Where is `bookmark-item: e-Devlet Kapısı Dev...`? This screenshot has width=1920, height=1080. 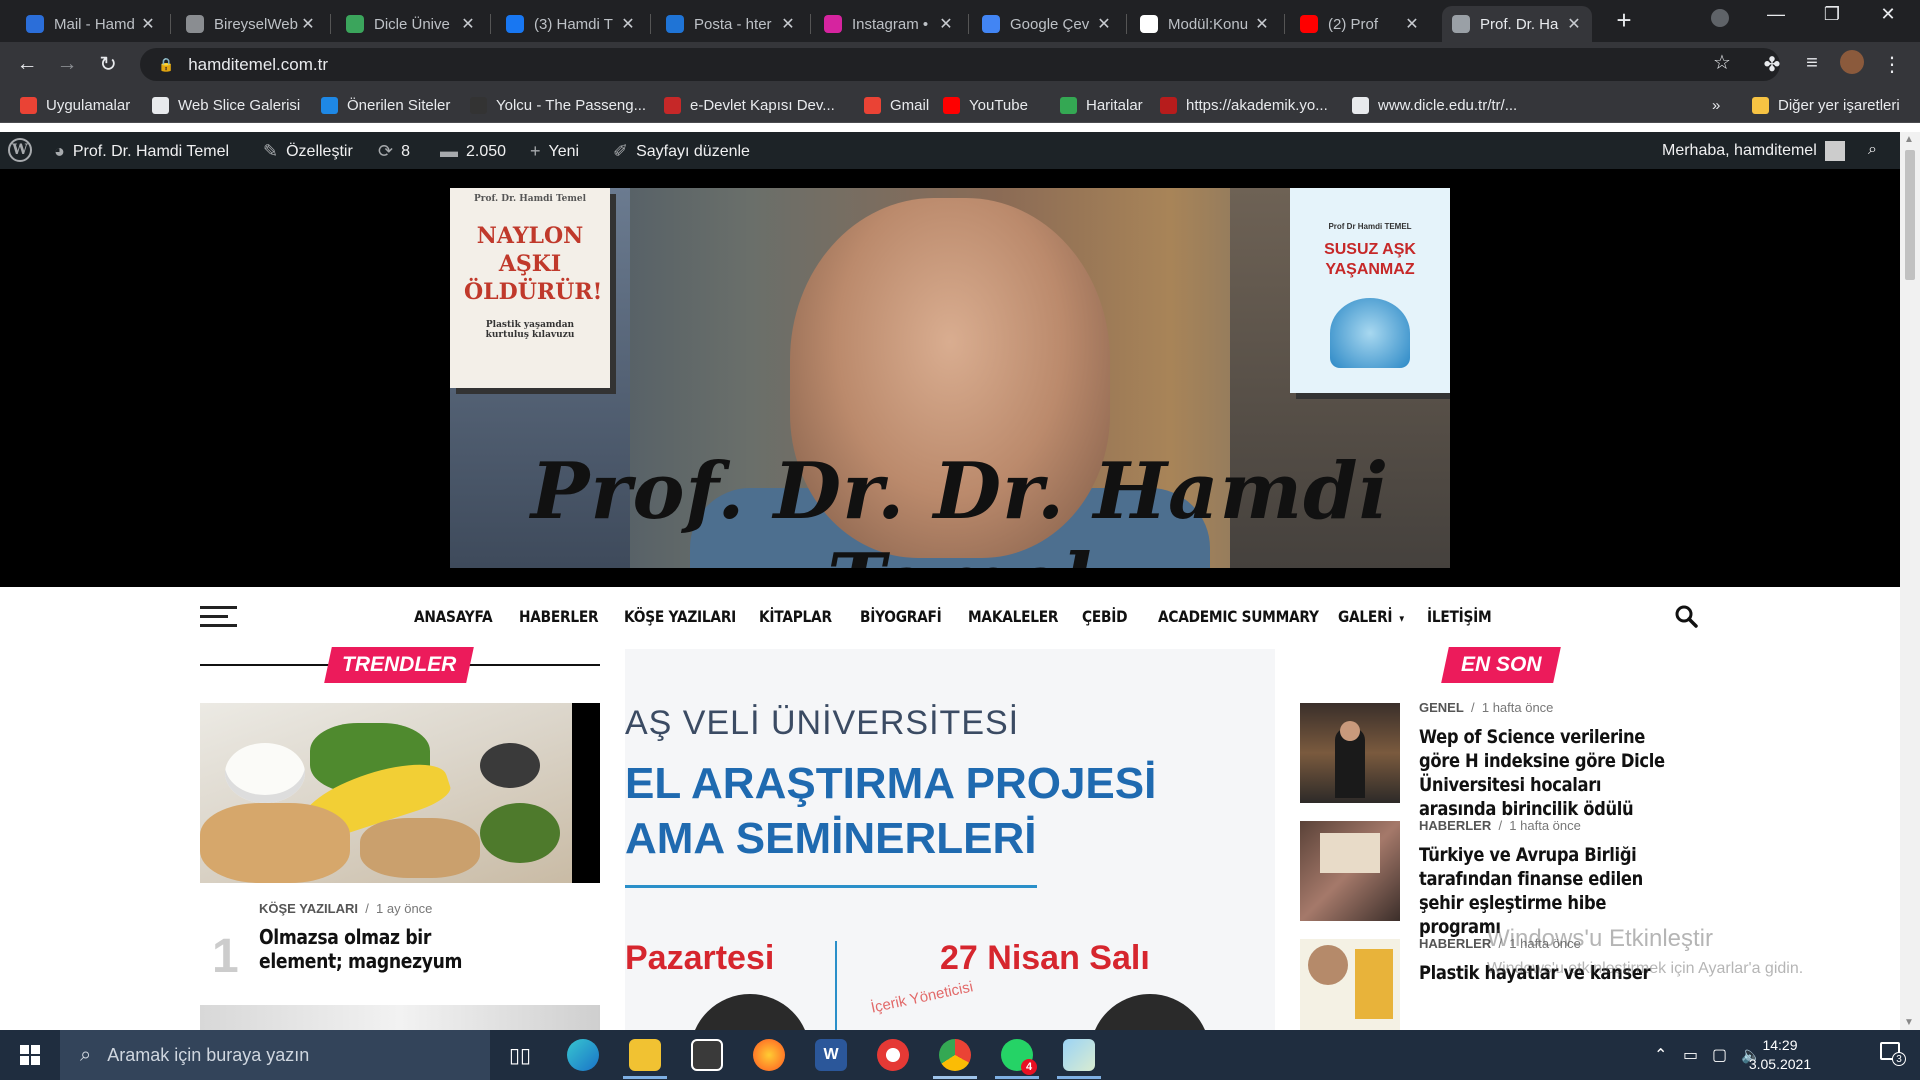
bookmark-item: e-Devlet Kapısı Dev... is located at coordinates (749, 105).